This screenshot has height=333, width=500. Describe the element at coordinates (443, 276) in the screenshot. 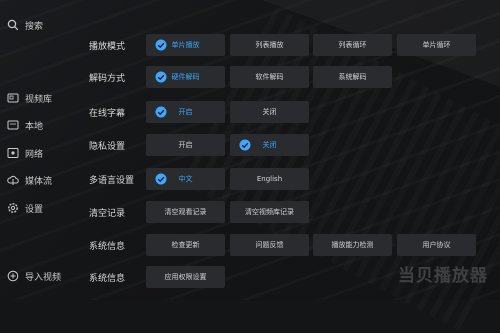

I see `watermark-logo: 当贝播放器` at that location.